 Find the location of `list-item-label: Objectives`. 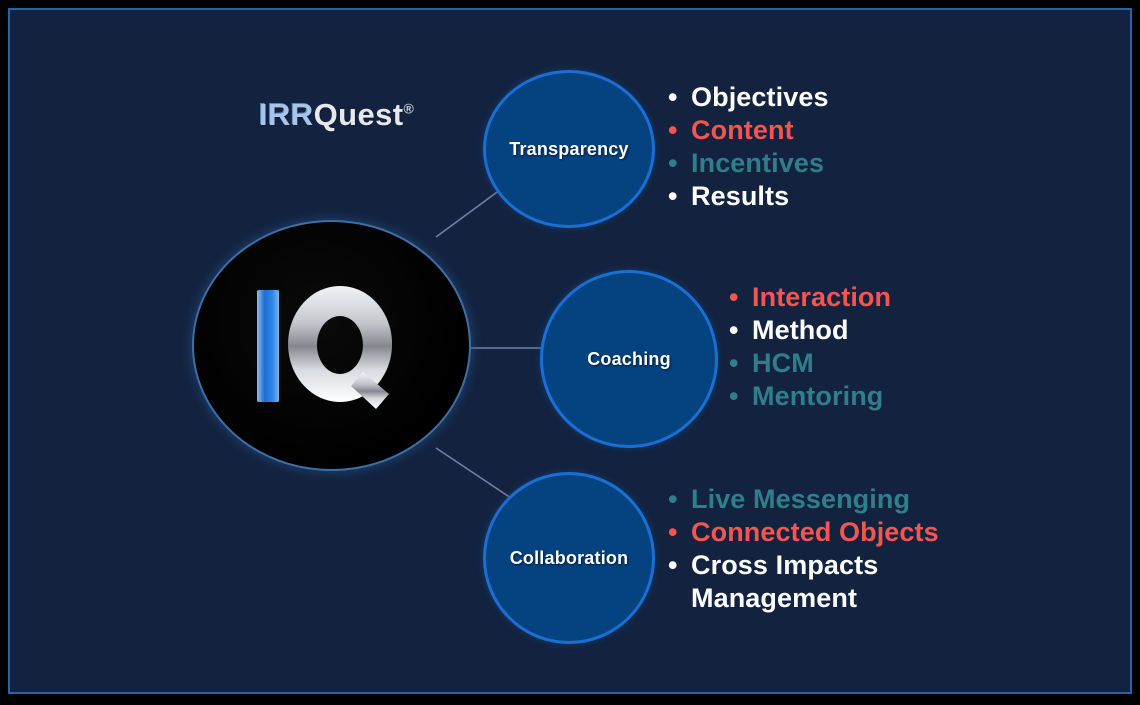

list-item-label: Objectives is located at coordinates (760, 97).